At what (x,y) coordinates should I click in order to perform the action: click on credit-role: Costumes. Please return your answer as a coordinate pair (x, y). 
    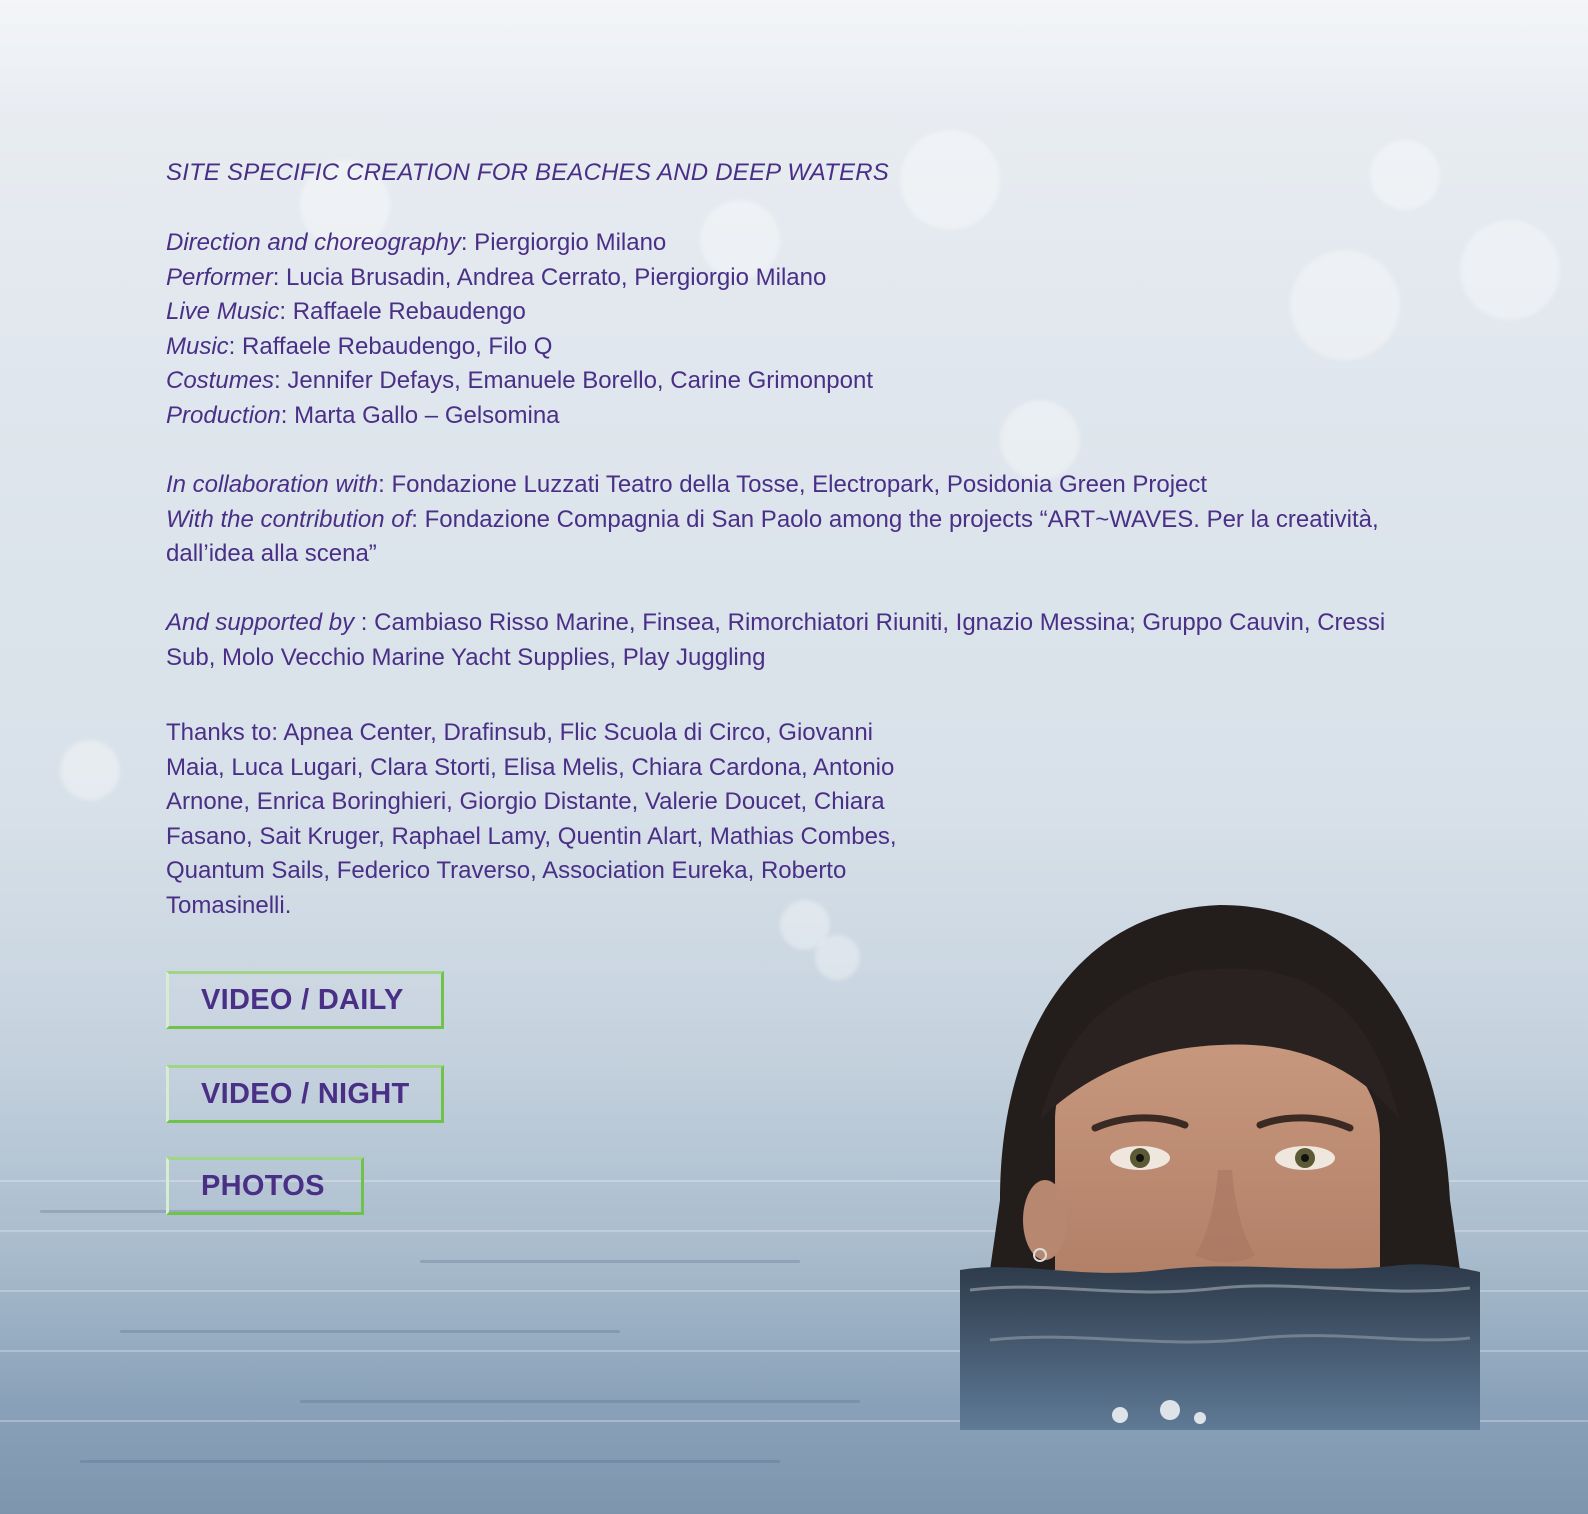
    Looking at the image, I should click on (220, 380).